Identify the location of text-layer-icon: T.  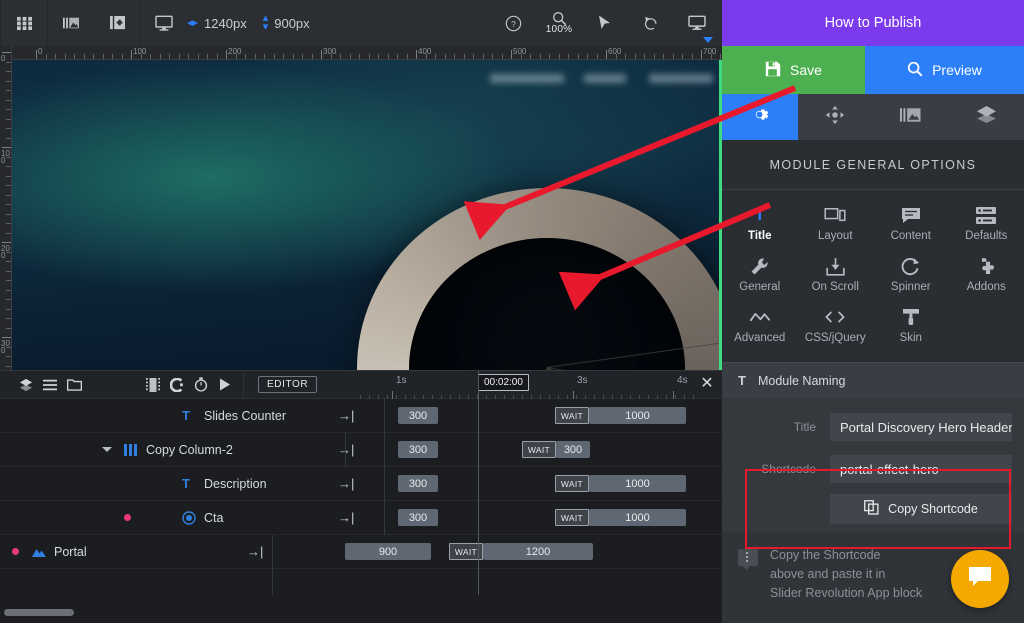
(186, 415).